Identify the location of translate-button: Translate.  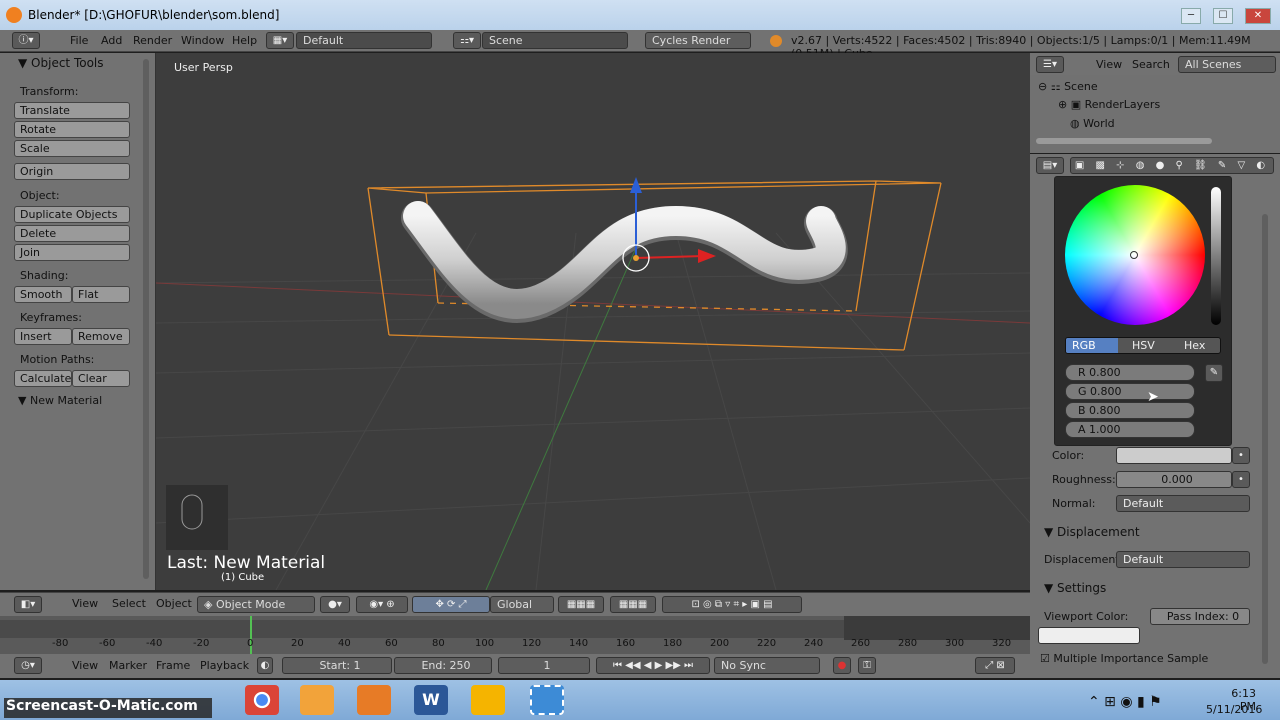
(72, 110).